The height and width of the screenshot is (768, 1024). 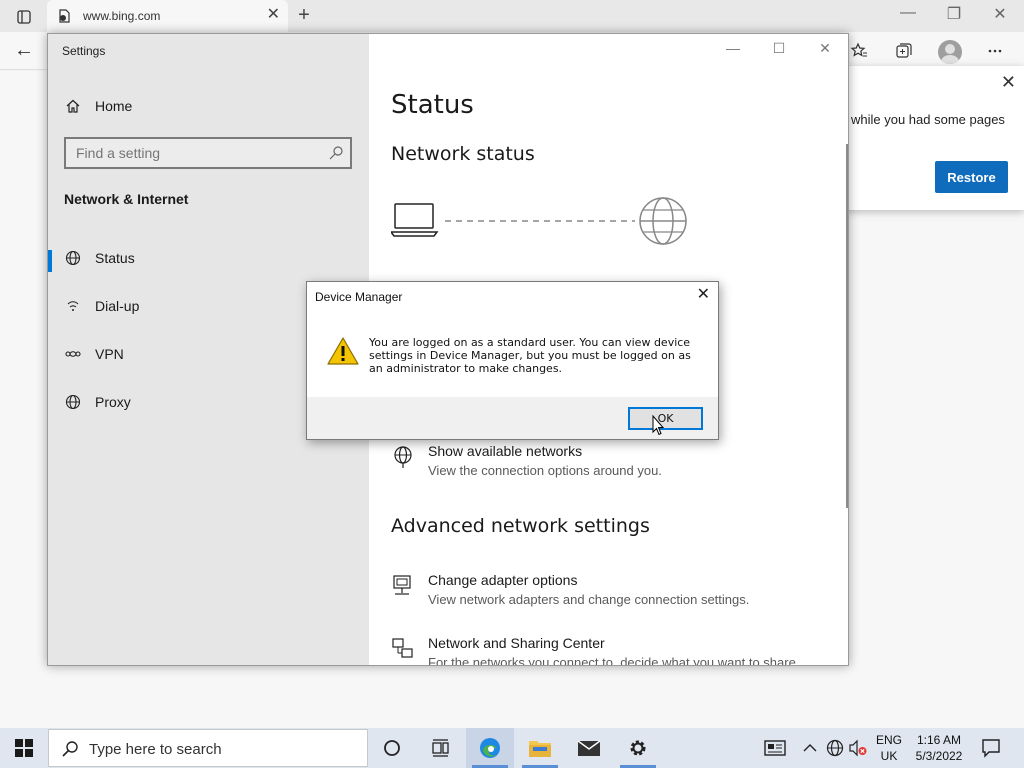 What do you see at coordinates (825, 50) in the screenshot?
I see `settings-close-button: ✕` at bounding box center [825, 50].